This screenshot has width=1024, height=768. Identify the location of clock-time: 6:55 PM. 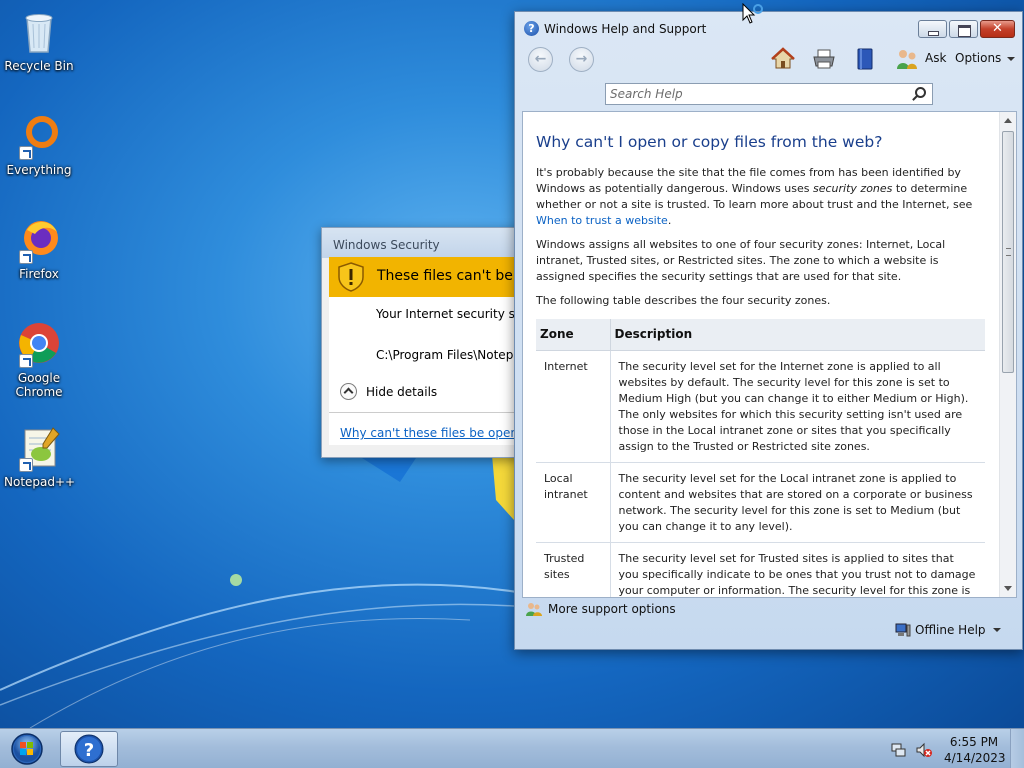
(974, 742).